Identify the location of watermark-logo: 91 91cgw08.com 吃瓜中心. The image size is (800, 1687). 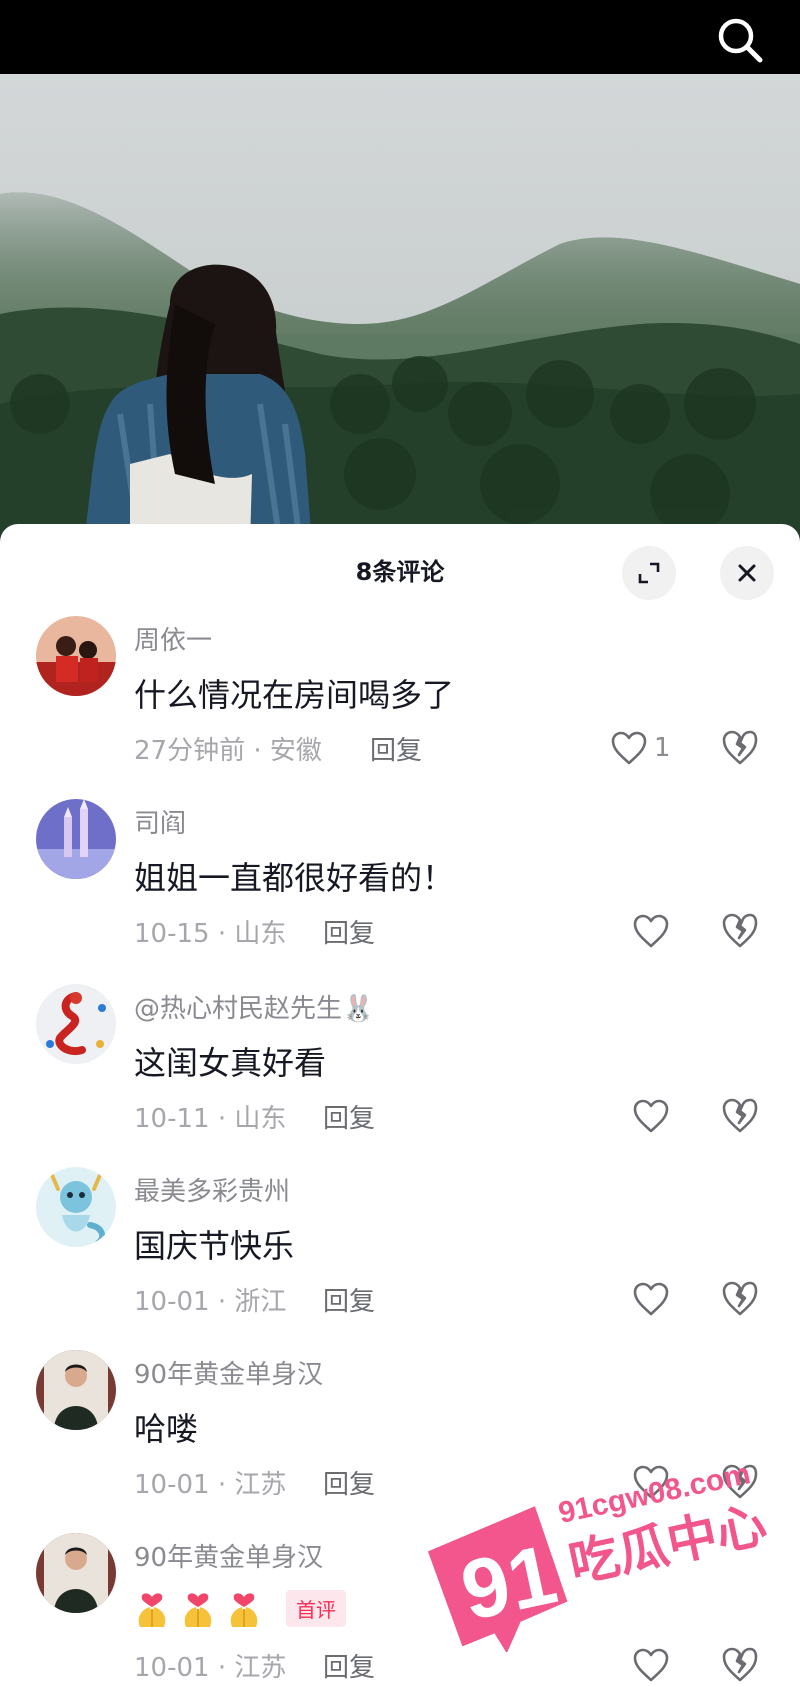
(607, 1553).